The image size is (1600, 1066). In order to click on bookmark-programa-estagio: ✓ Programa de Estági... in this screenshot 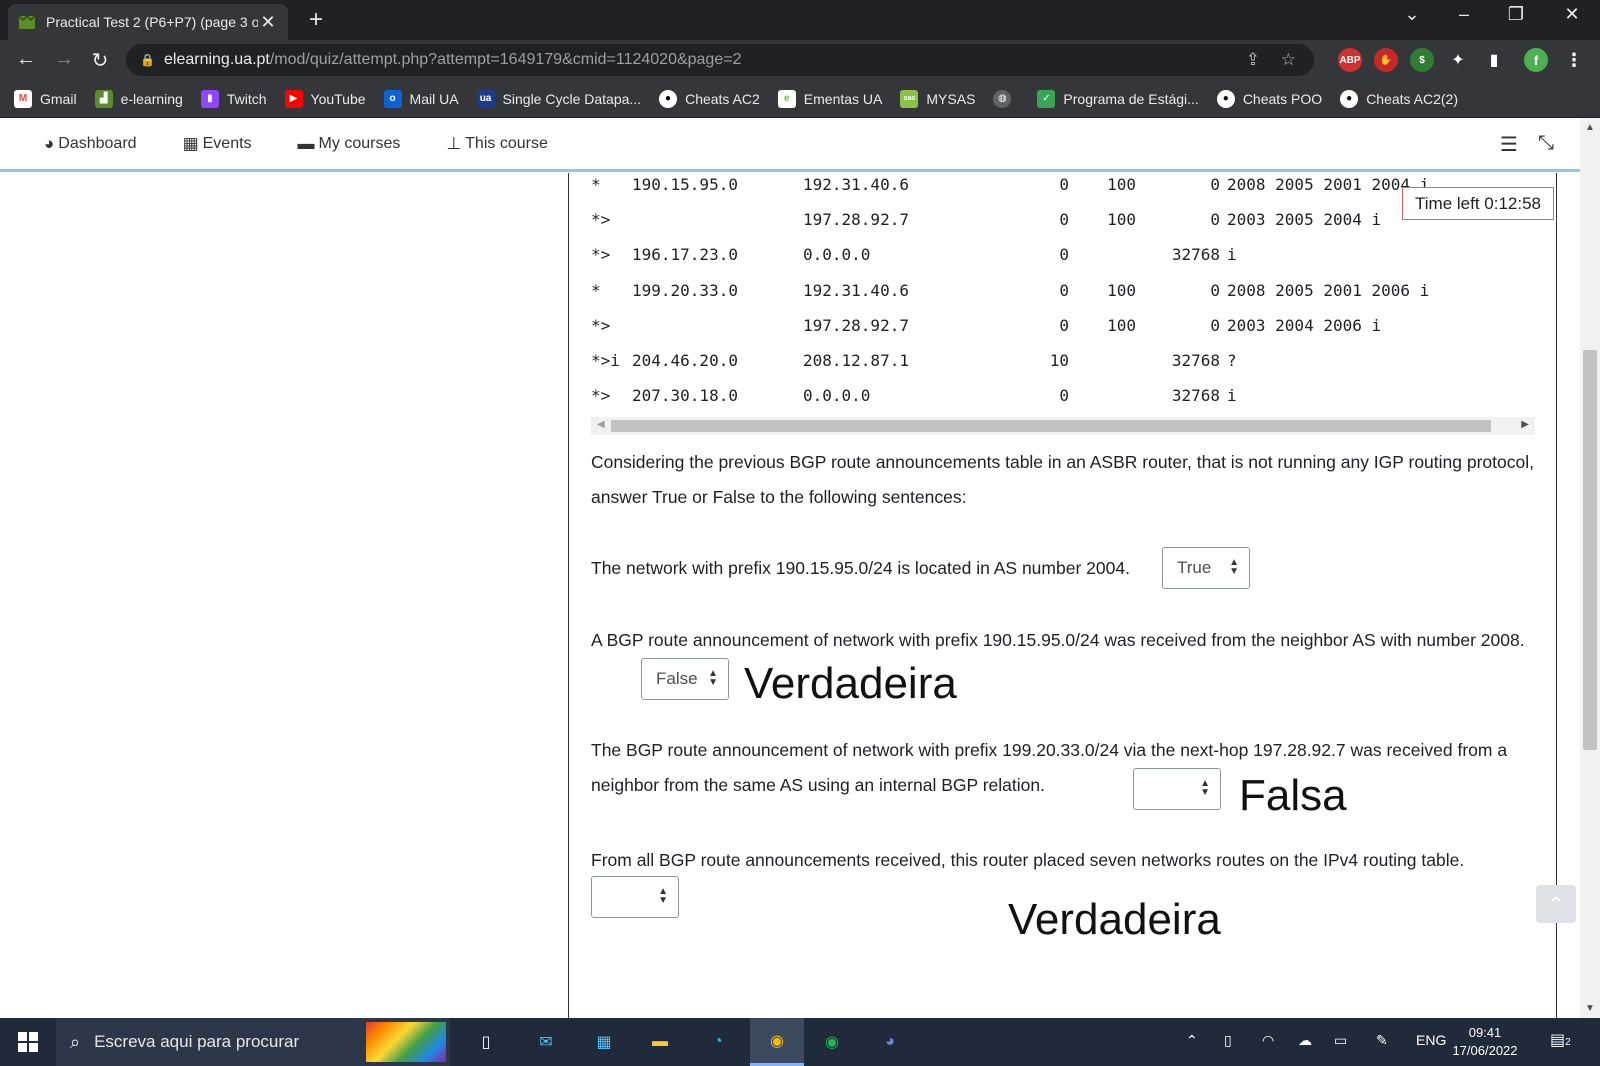, I will do `click(1118, 98)`.